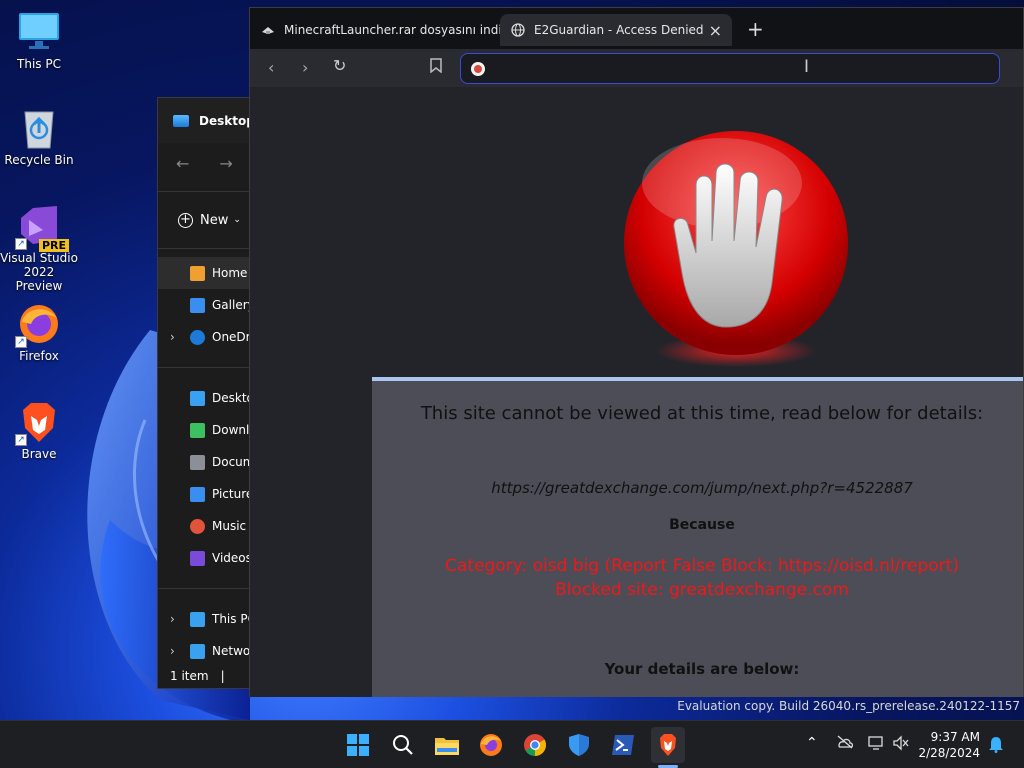 The width and height of the screenshot is (1024, 768). I want to click on file-explorer-button, so click(447, 745).